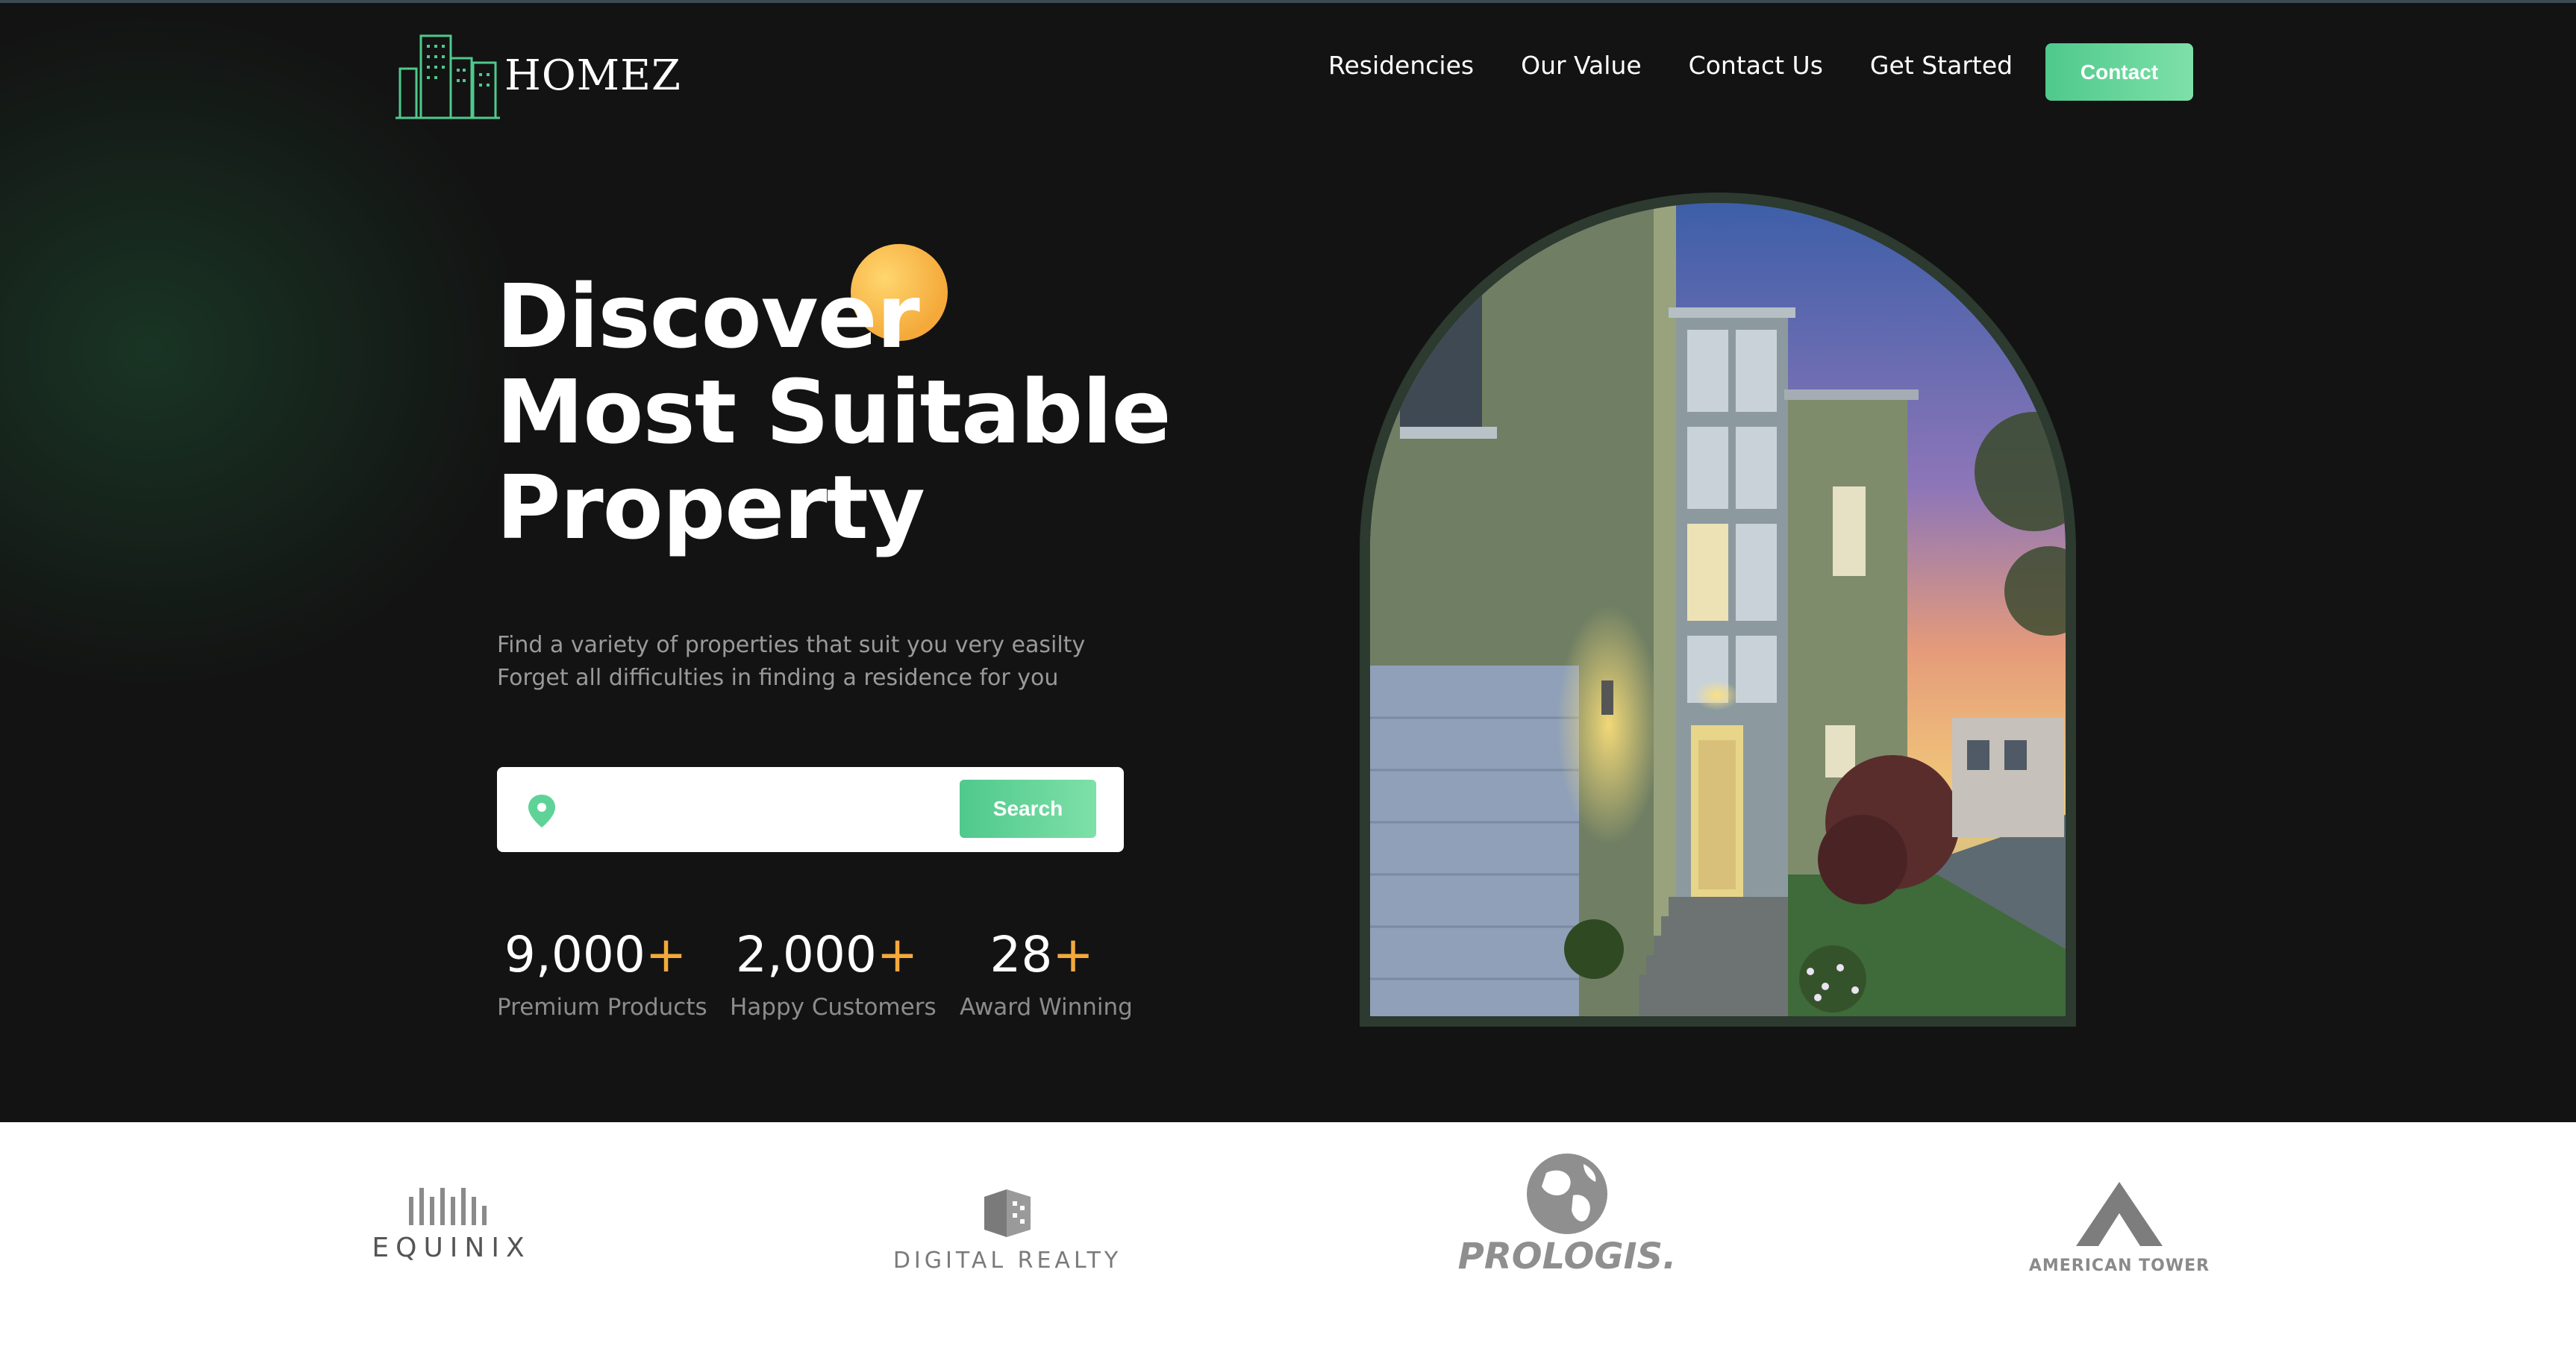  What do you see at coordinates (833, 1008) in the screenshot?
I see `stat-label: Happy Customers` at bounding box center [833, 1008].